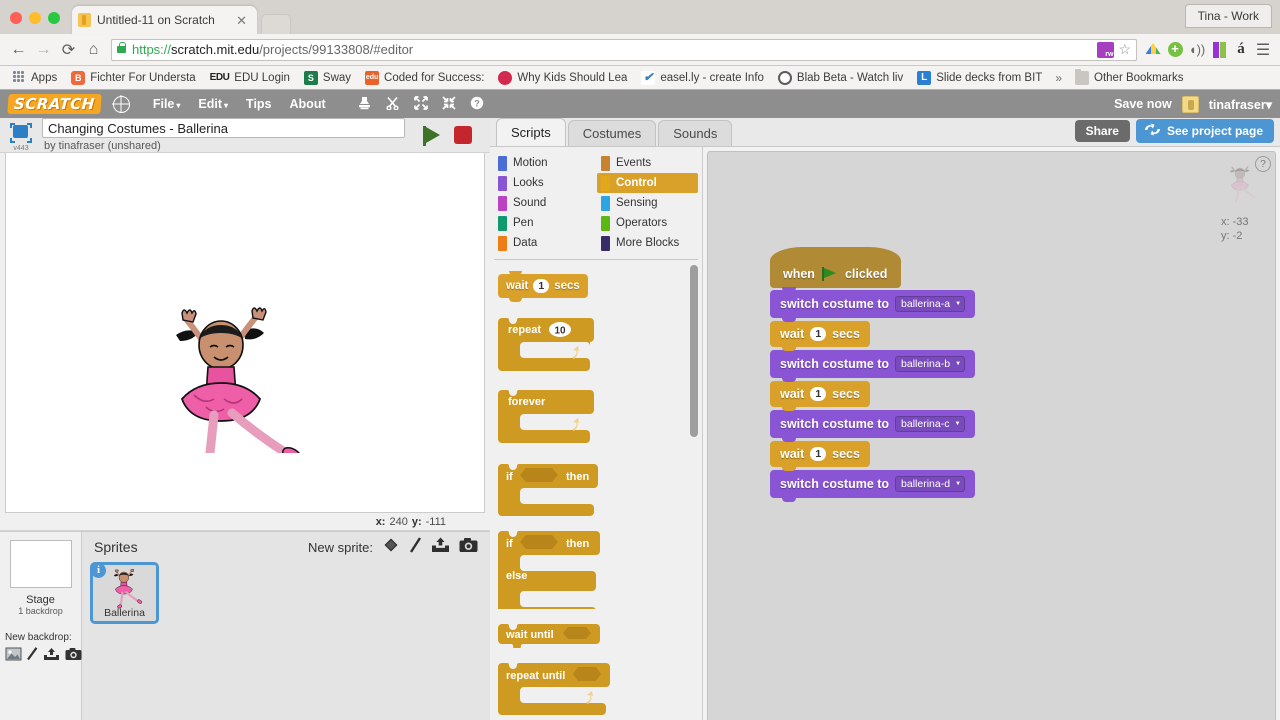 The image size is (1280, 720). What do you see at coordinates (1143, 104) in the screenshot?
I see `save-now-button: Save now` at bounding box center [1143, 104].